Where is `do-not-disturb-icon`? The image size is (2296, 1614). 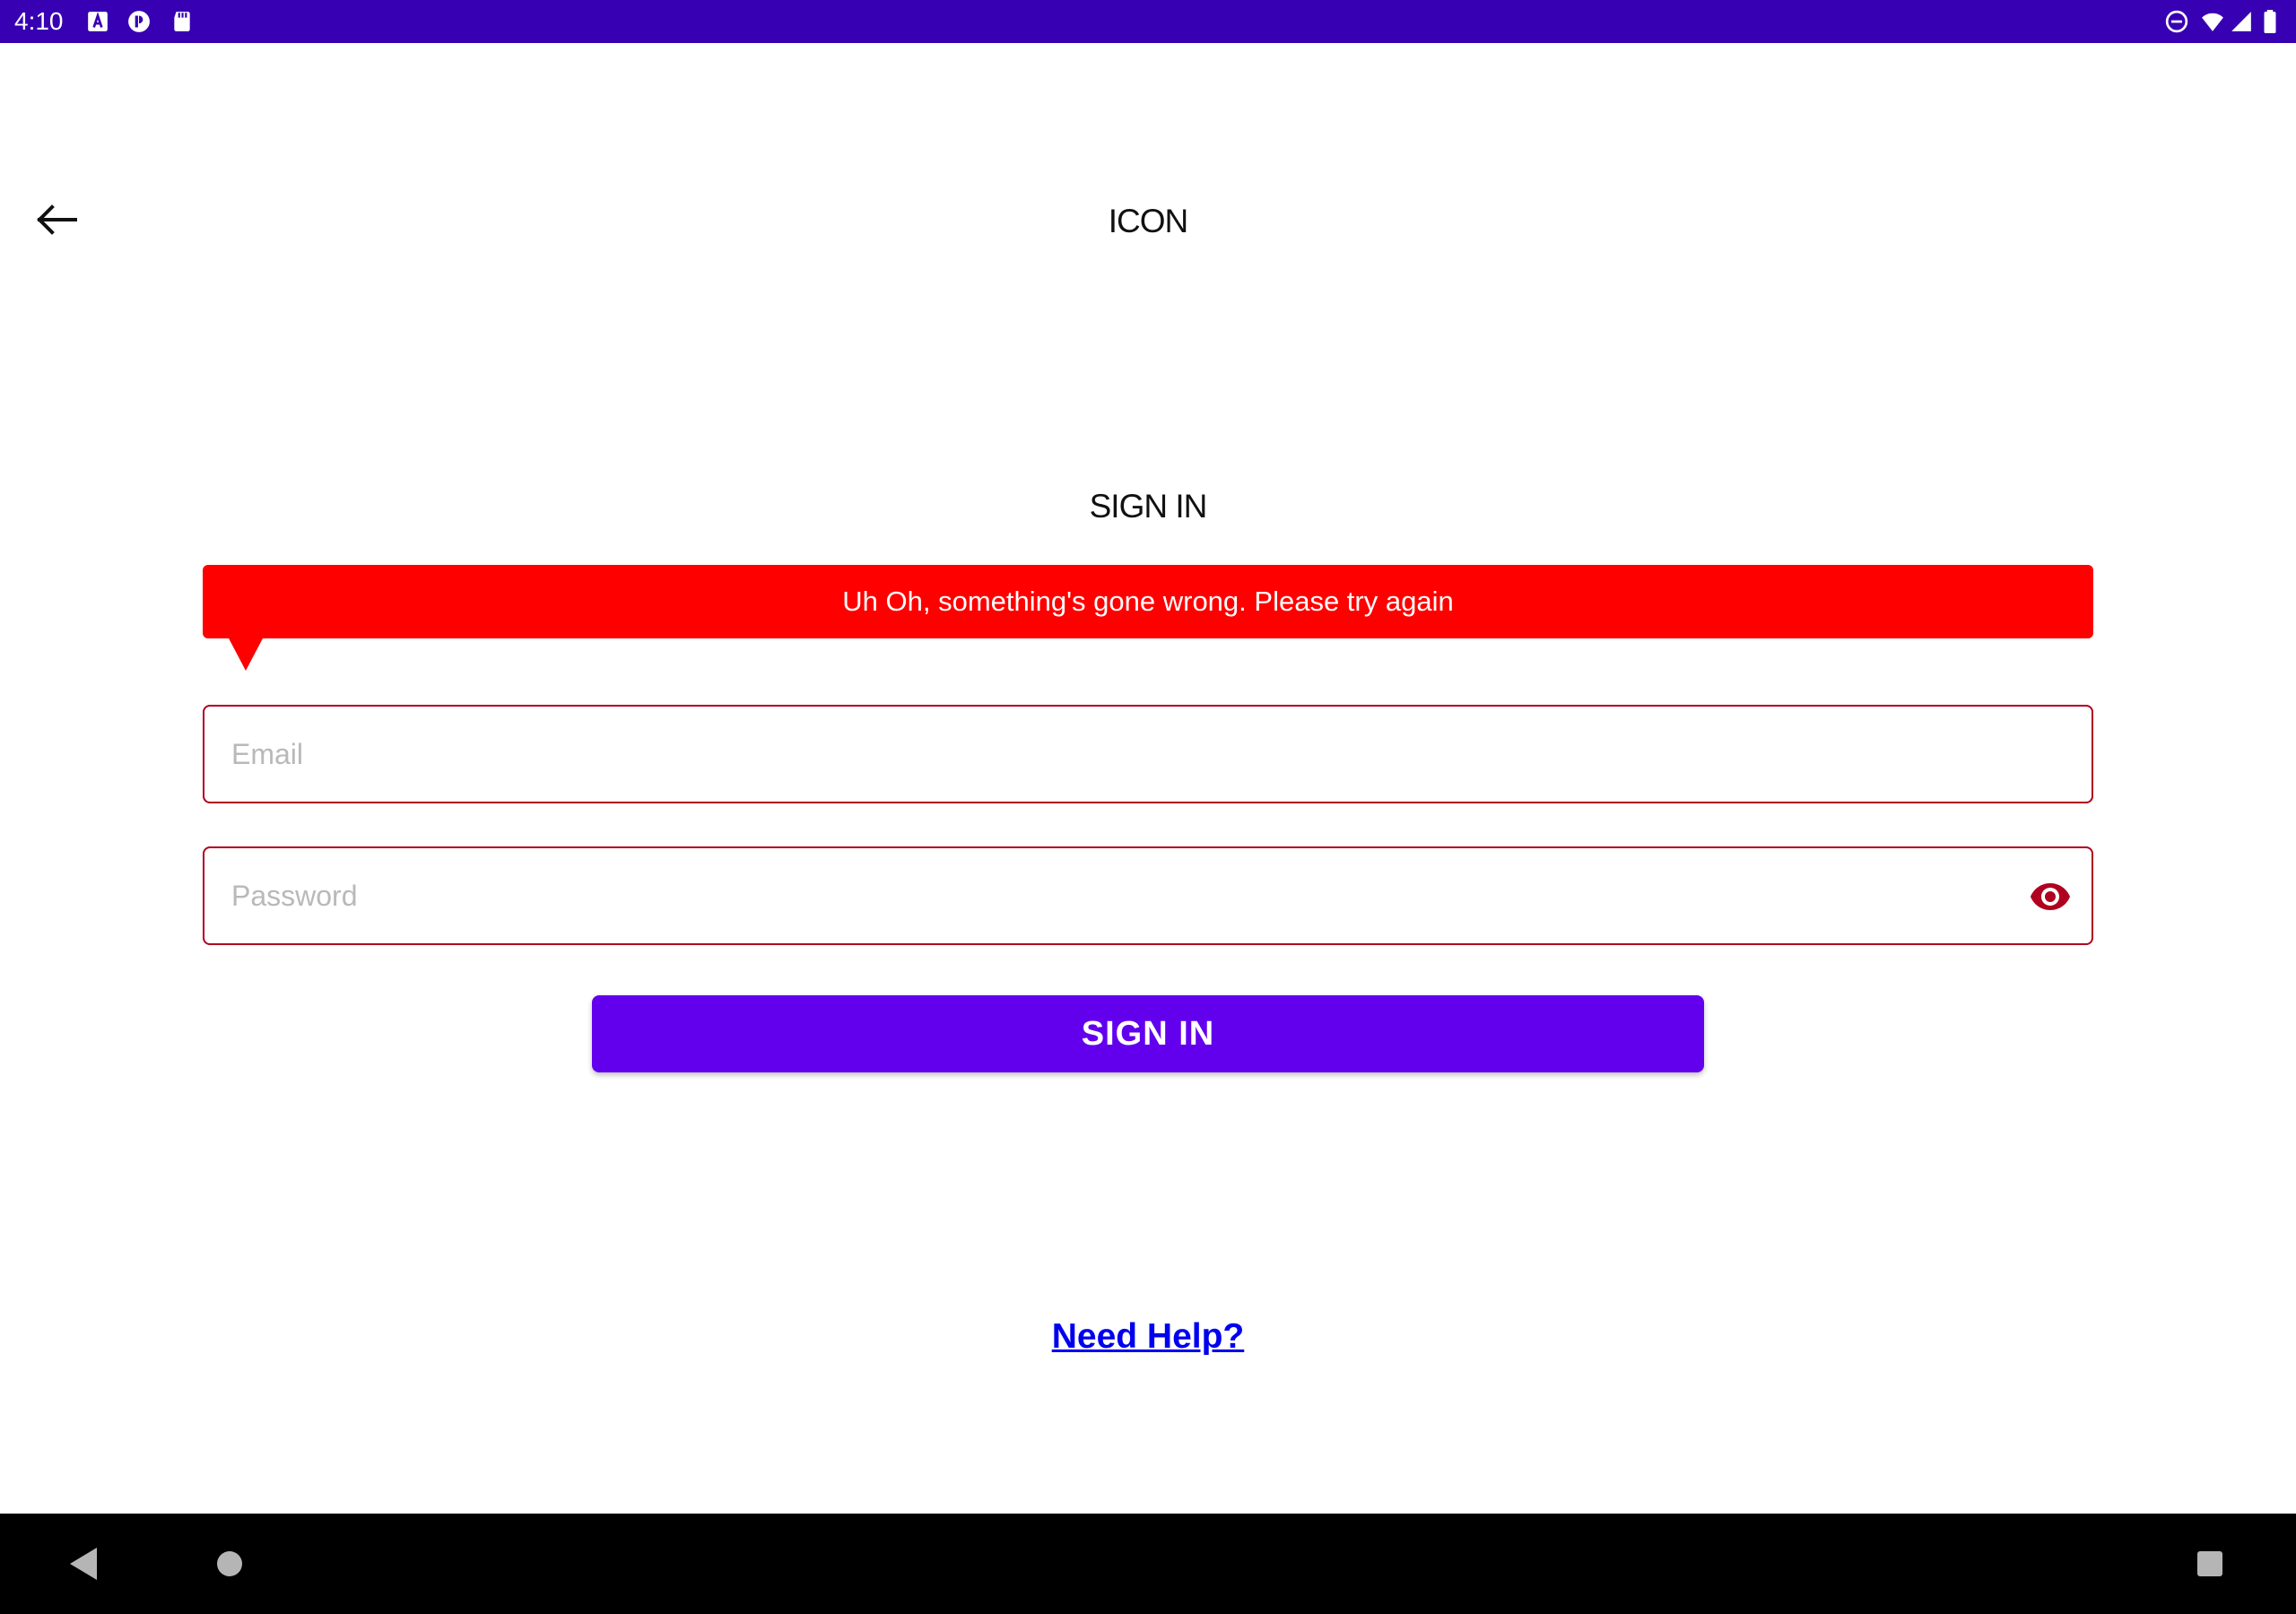 do-not-disturb-icon is located at coordinates (2176, 21).